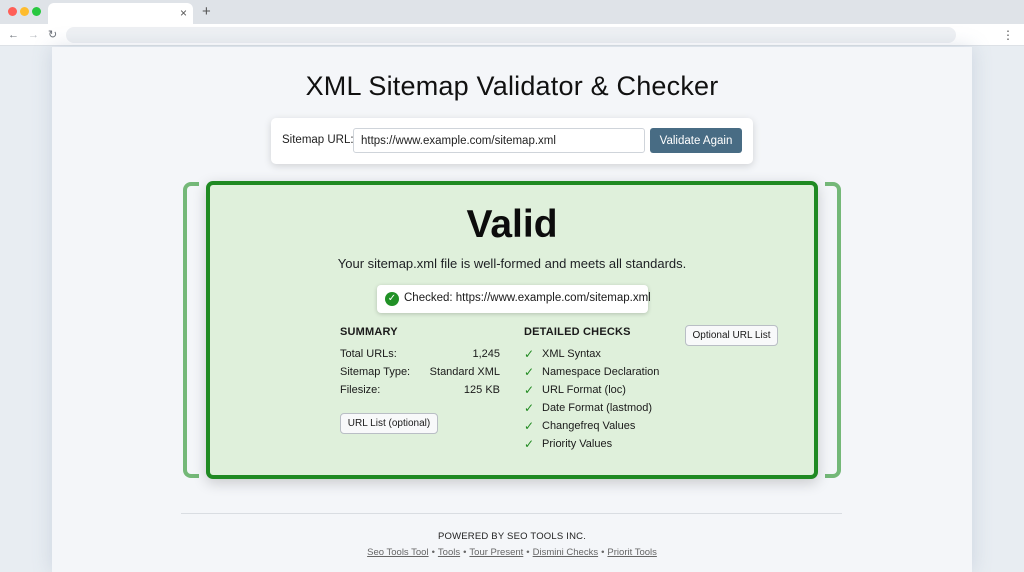 Image resolution: width=1024 pixels, height=572 pixels. What do you see at coordinates (499, 140) in the screenshot?
I see `sitemap-url-input` at bounding box center [499, 140].